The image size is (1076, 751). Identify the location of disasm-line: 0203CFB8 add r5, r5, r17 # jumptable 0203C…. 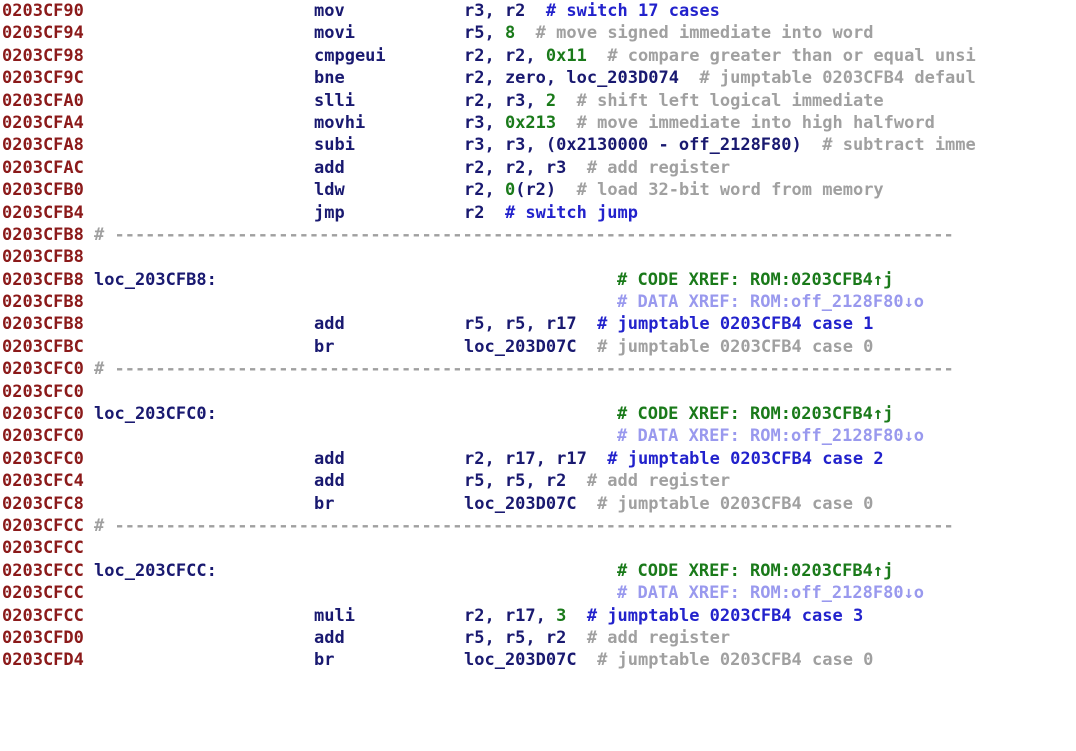
(538, 324).